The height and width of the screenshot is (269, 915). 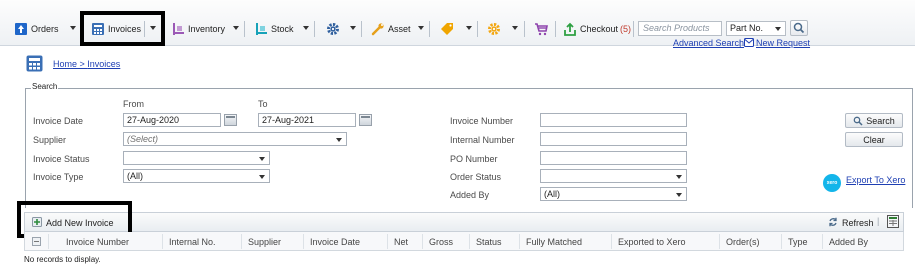 I want to click on checkout-label: Checkout, so click(x=599, y=29).